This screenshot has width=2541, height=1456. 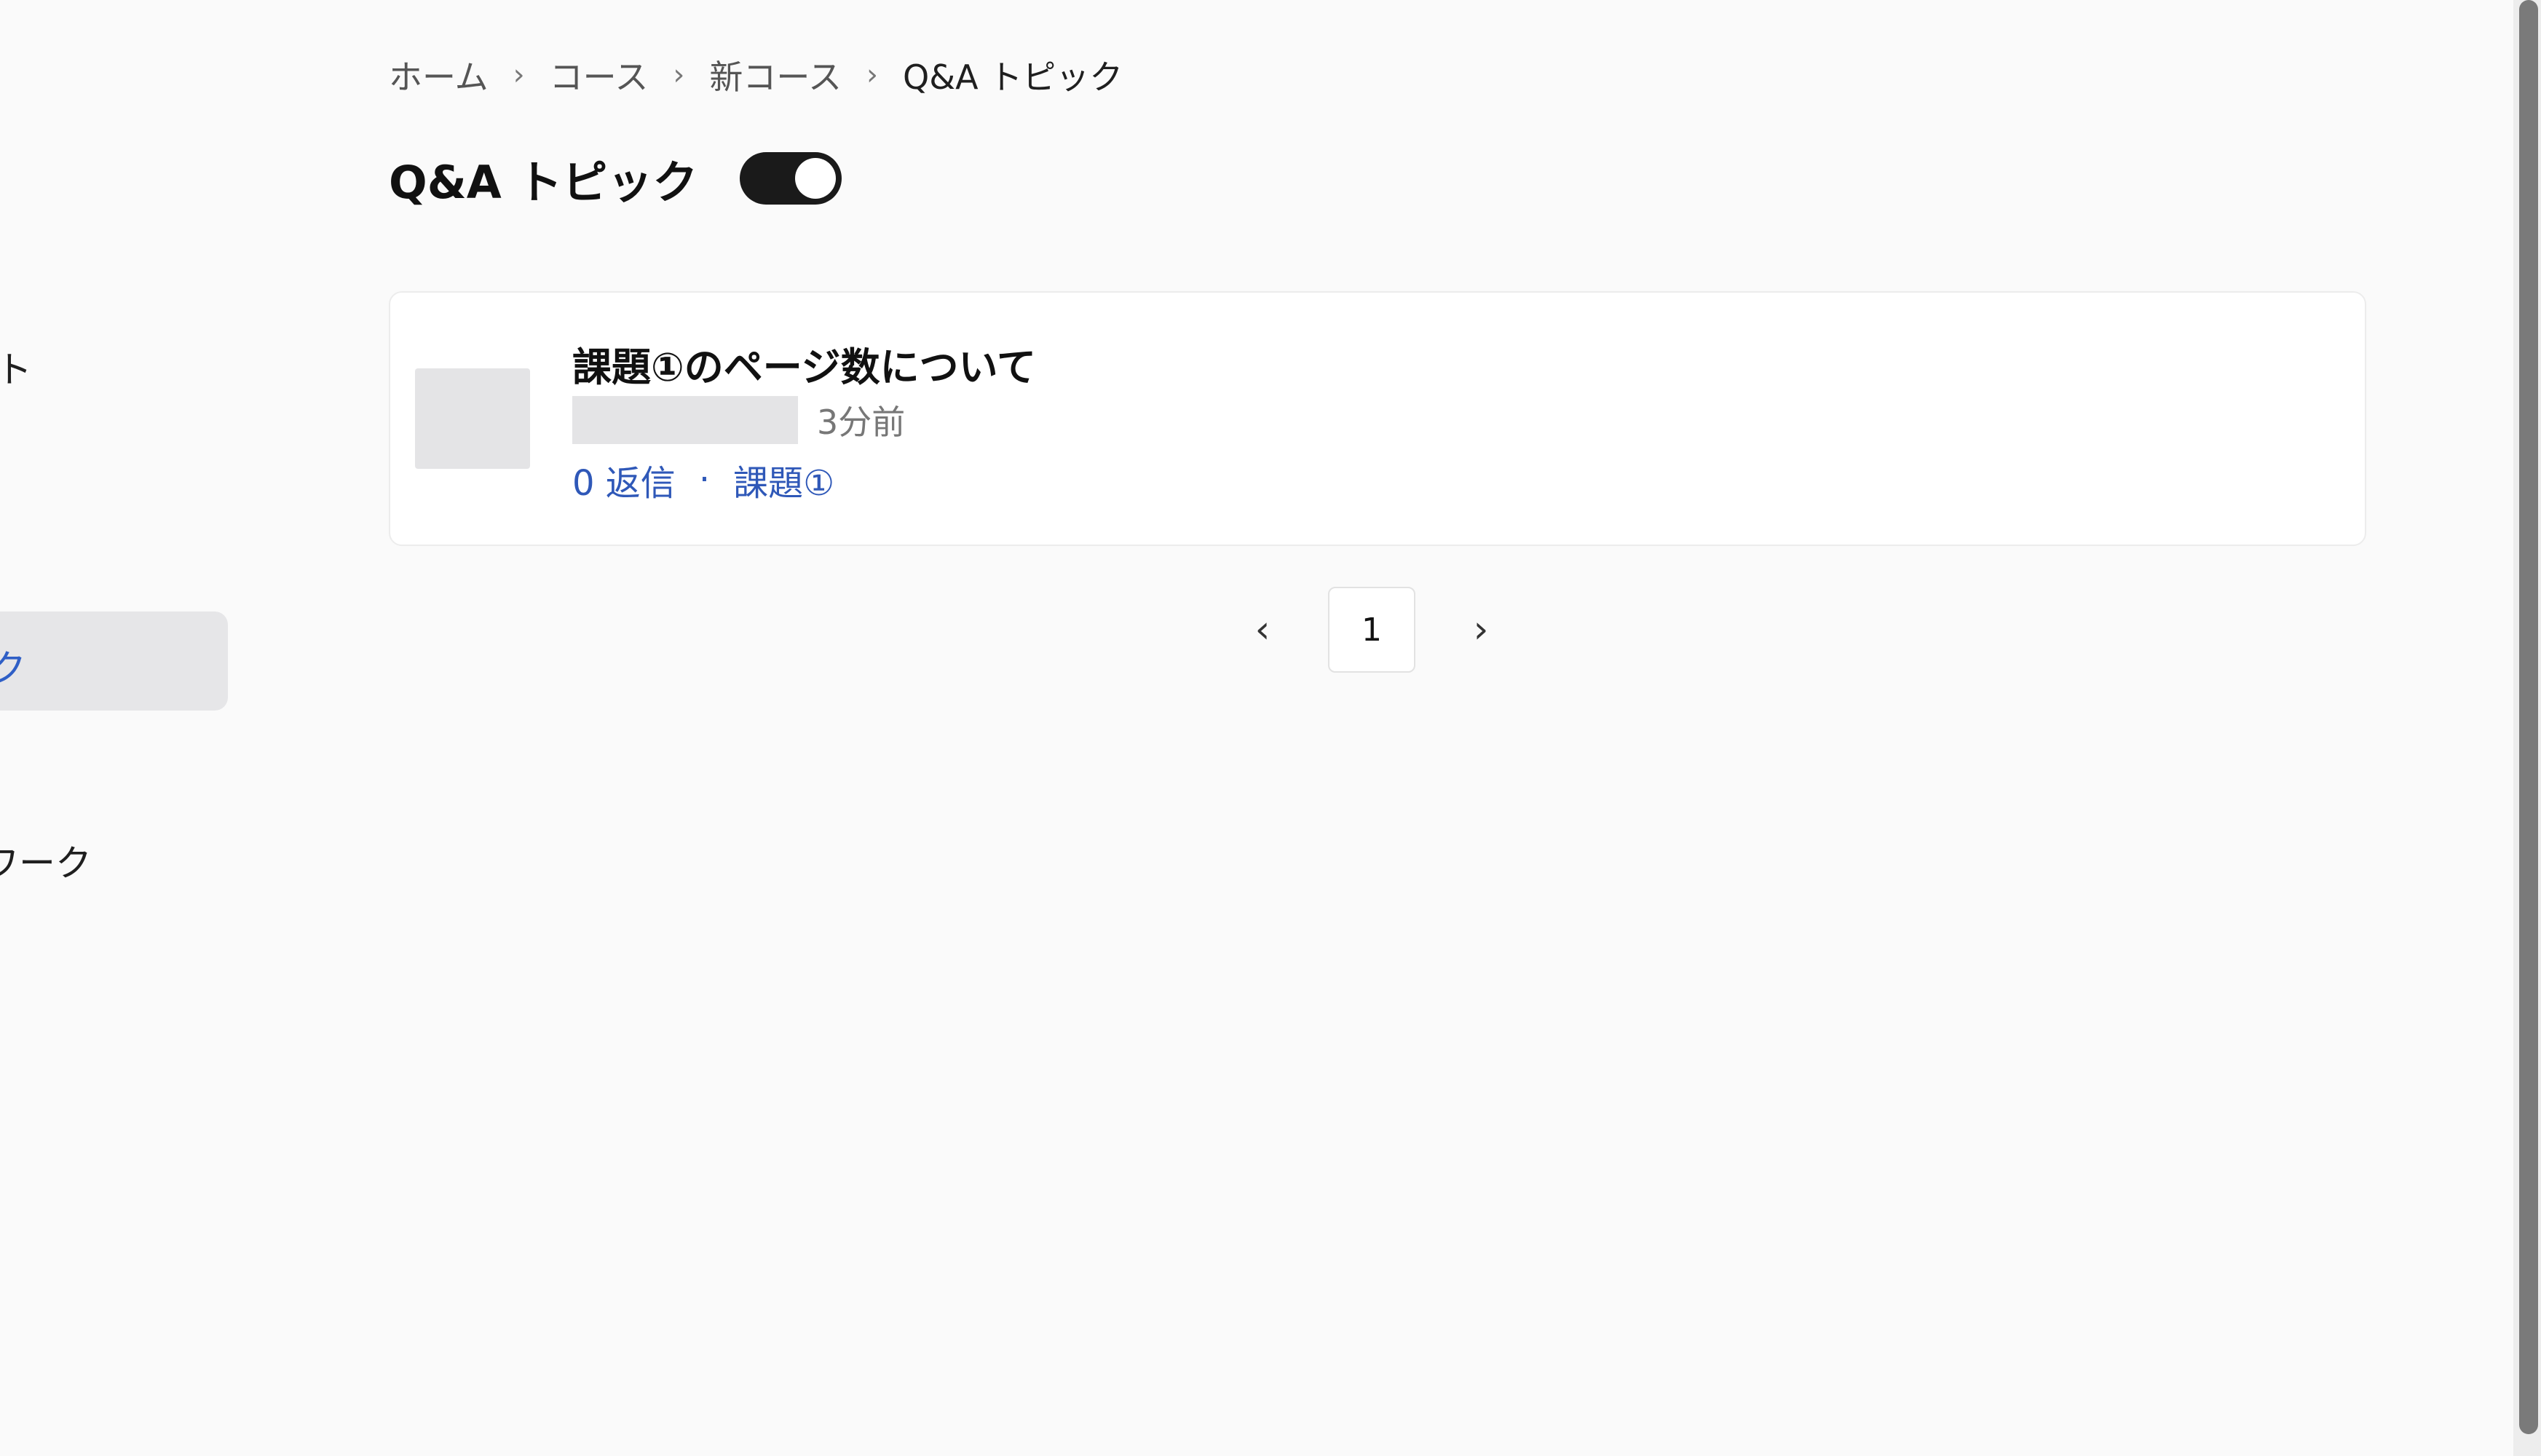 I want to click on page-title: Q&A トピック, so click(x=543, y=182).